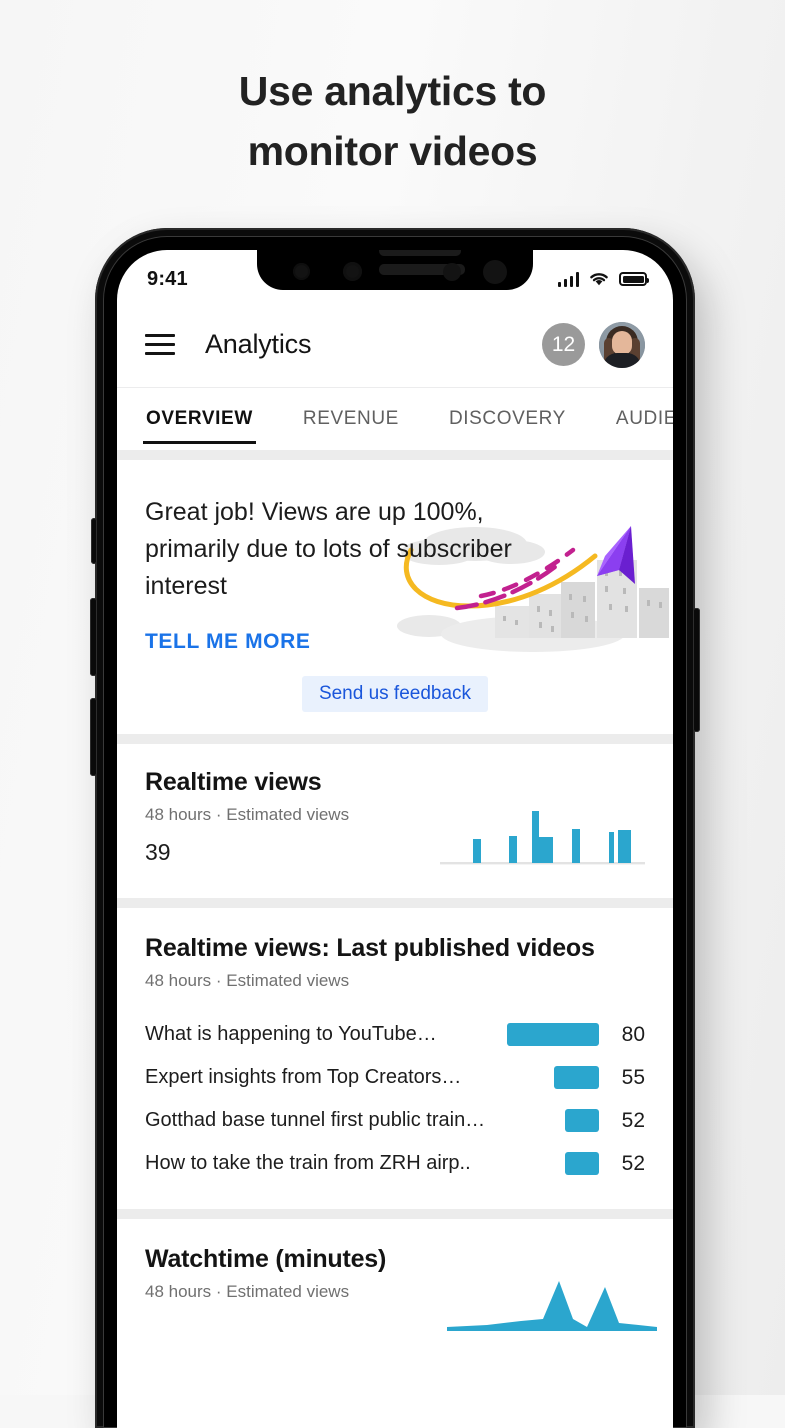 Image resolution: width=785 pixels, height=1428 pixels. Describe the element at coordinates (633, 1034) in the screenshot. I see `video-value: 80` at that location.